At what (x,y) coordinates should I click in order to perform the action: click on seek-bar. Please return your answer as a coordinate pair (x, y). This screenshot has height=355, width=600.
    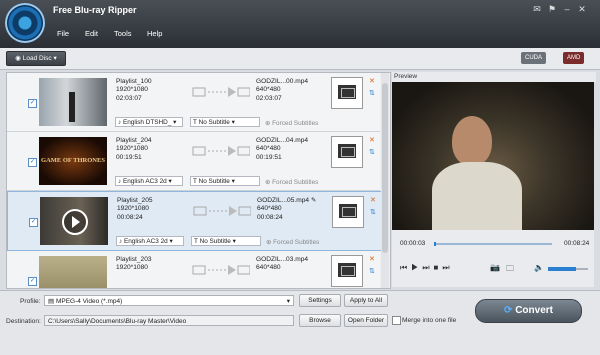
    Looking at the image, I should click on (493, 244).